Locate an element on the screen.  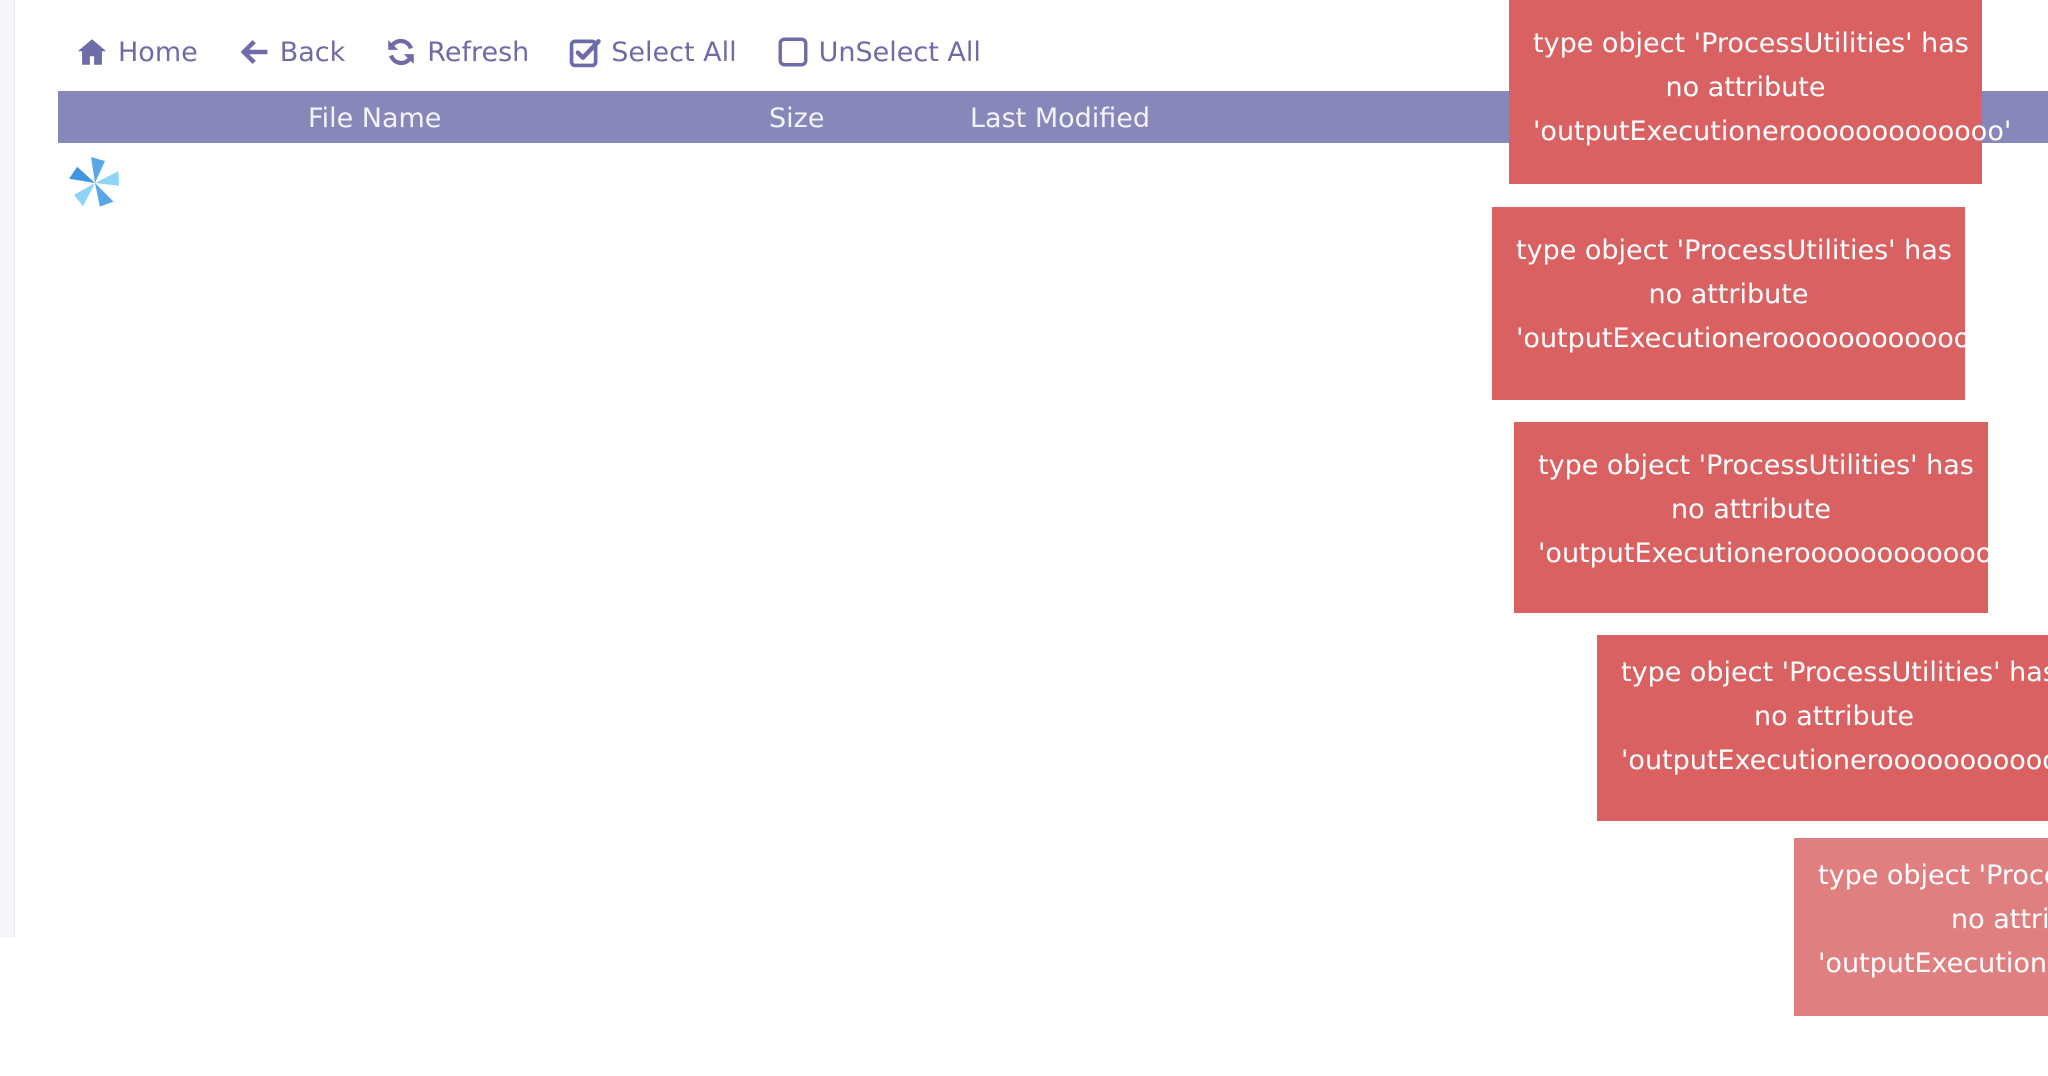
home-icon is located at coordinates (92, 52).